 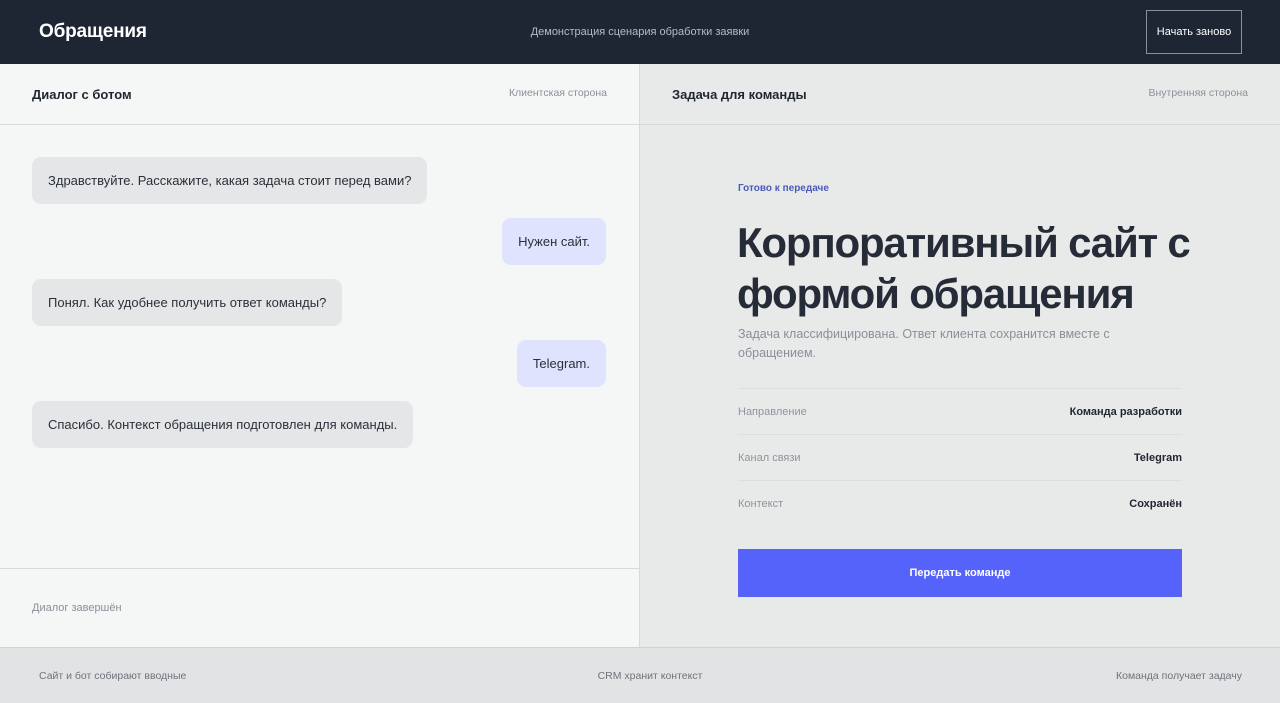 What do you see at coordinates (77, 608) in the screenshot?
I see `chat-status: Диалог завершён` at bounding box center [77, 608].